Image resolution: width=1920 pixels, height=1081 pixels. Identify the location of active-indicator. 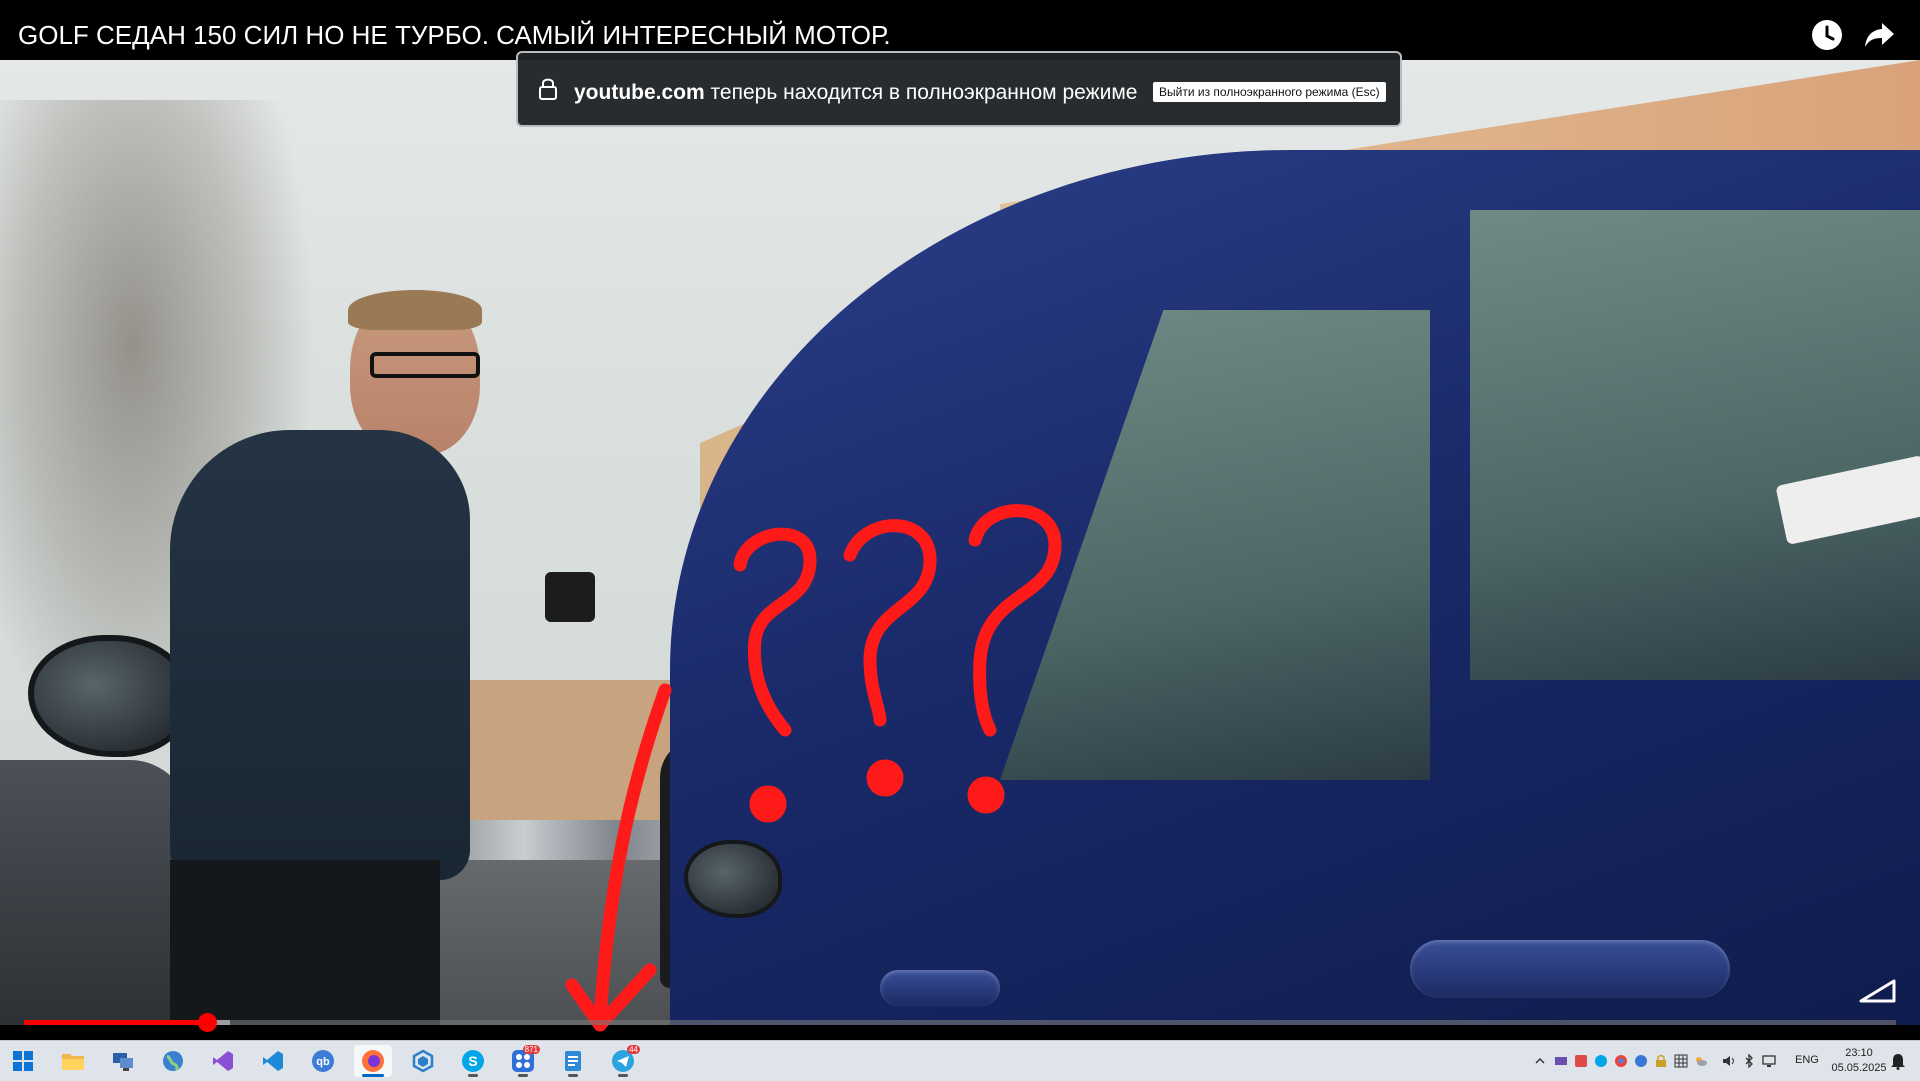
(373, 1075).